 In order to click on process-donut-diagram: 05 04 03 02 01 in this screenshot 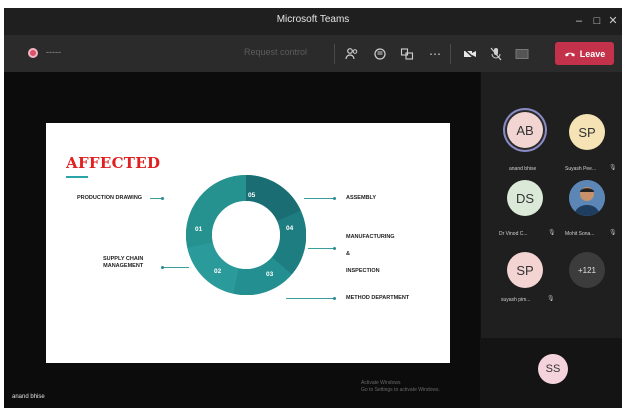, I will do `click(246, 235)`.